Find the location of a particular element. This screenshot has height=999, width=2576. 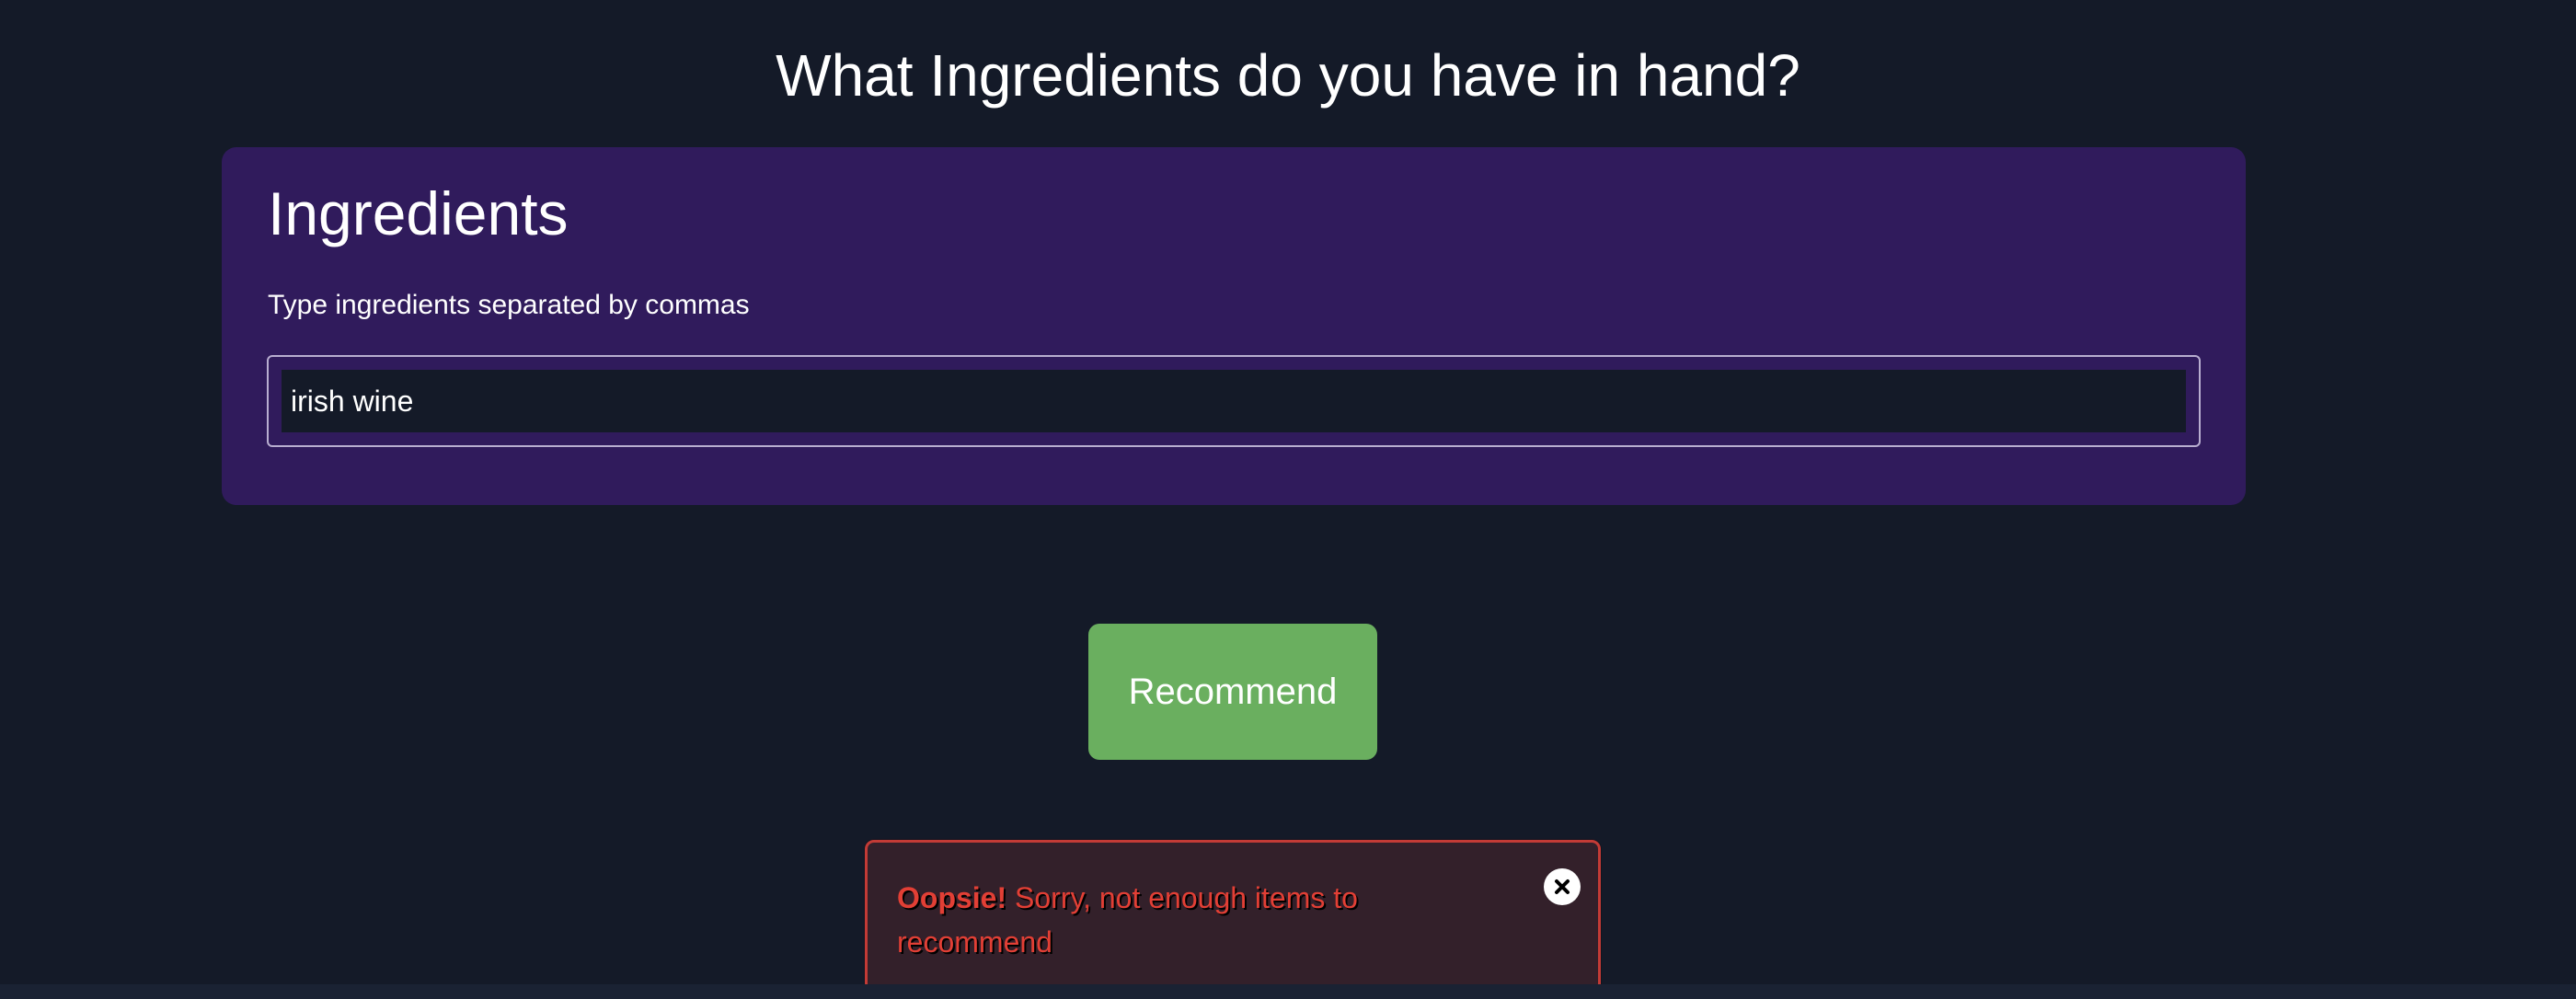

page-title: What Ingredients do you have in hand? is located at coordinates (1288, 75).